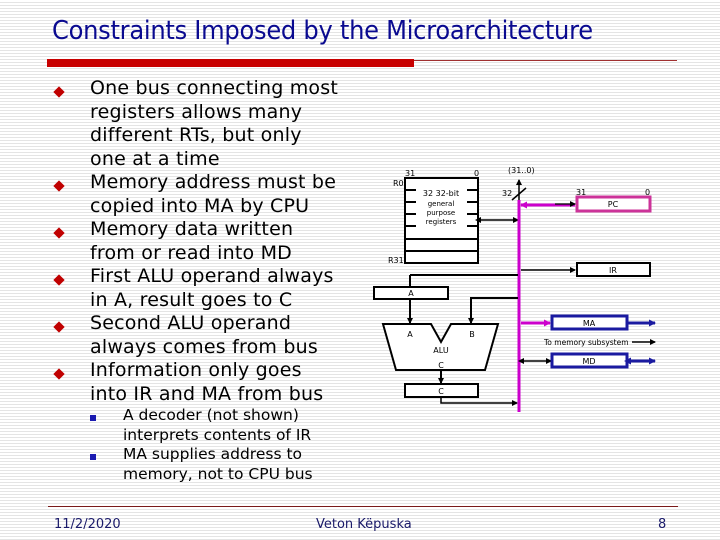 The width and height of the screenshot is (720, 540). I want to click on r31-label: R31, so click(396, 260).